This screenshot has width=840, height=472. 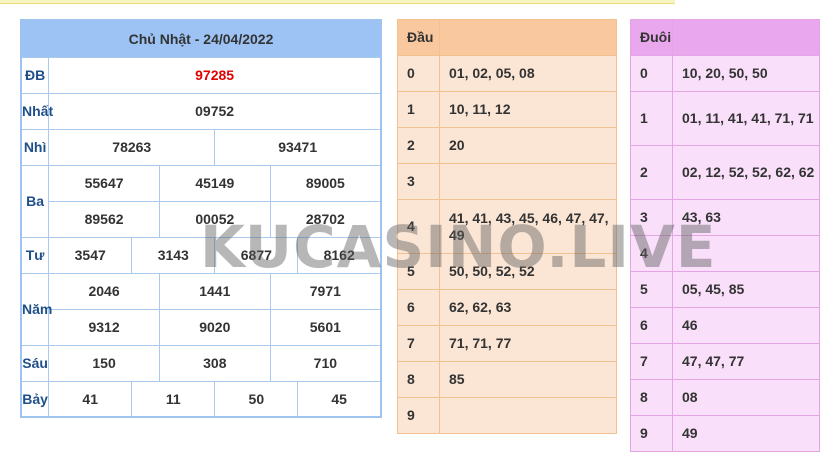 I want to click on dau-digit: 6, so click(x=418, y=307).